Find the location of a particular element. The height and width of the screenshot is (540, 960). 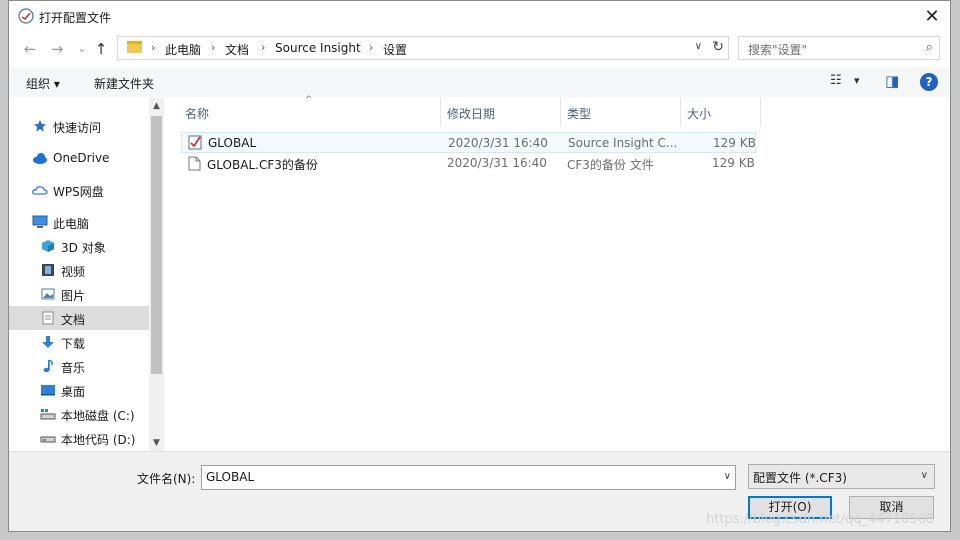

address-dropdown-icon: ∨ is located at coordinates (698, 46).